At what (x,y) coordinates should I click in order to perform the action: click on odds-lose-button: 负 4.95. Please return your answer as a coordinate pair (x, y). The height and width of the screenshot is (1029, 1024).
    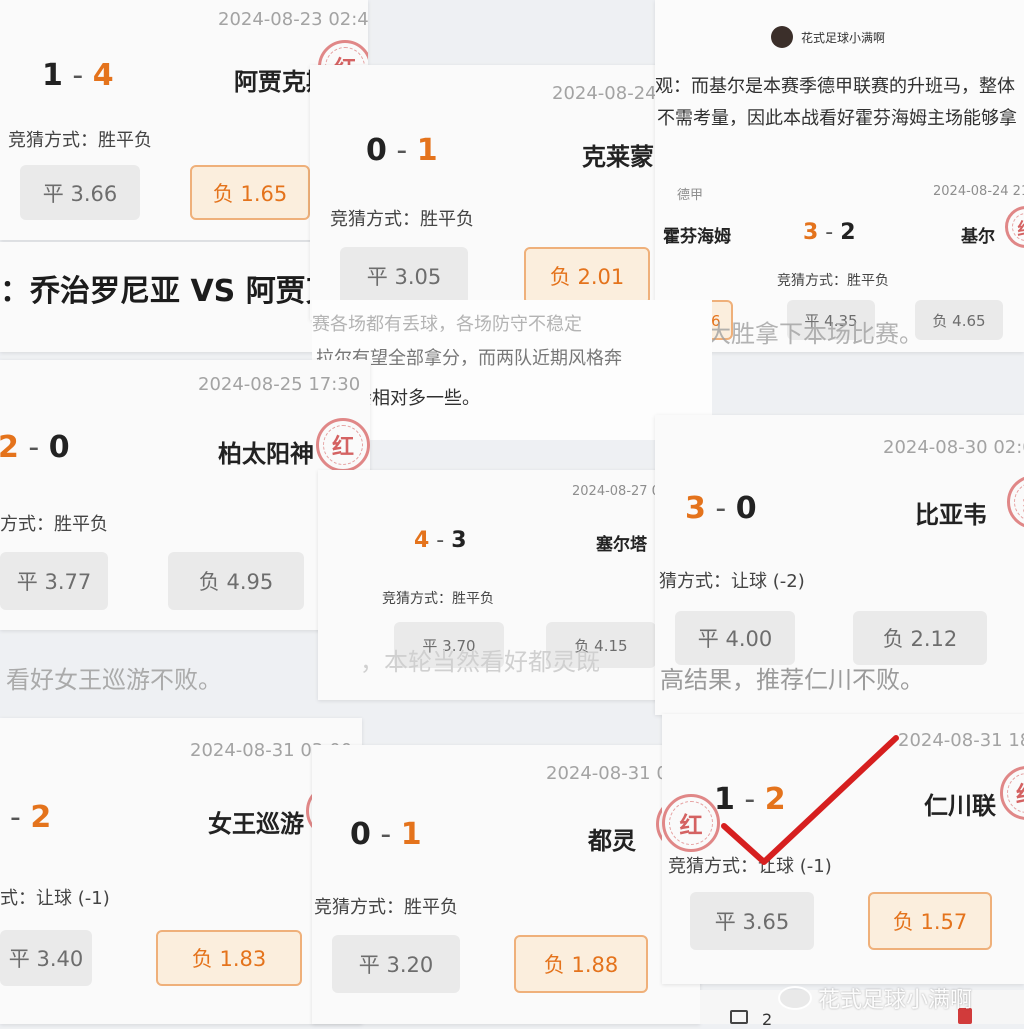
    Looking at the image, I should click on (236, 581).